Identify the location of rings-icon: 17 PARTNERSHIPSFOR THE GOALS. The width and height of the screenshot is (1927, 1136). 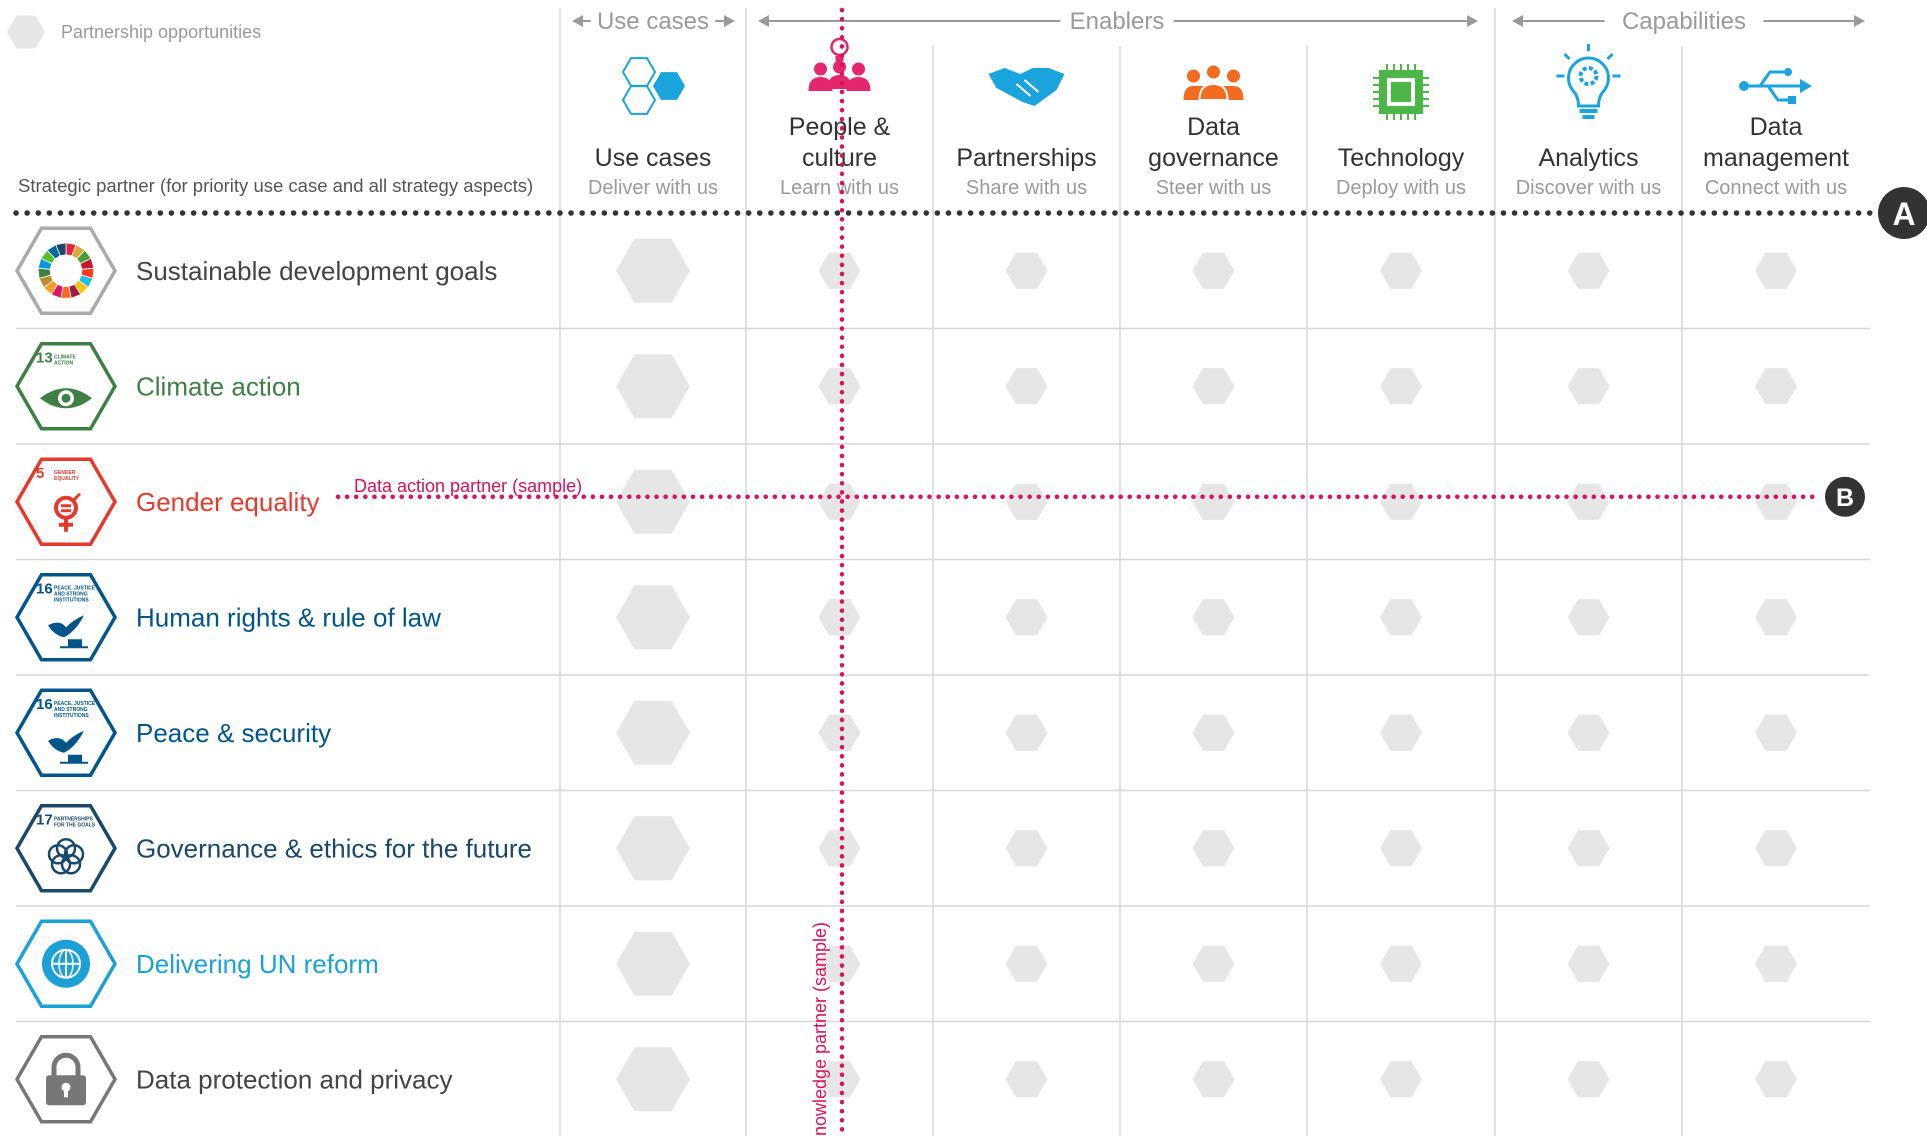
(66, 848).